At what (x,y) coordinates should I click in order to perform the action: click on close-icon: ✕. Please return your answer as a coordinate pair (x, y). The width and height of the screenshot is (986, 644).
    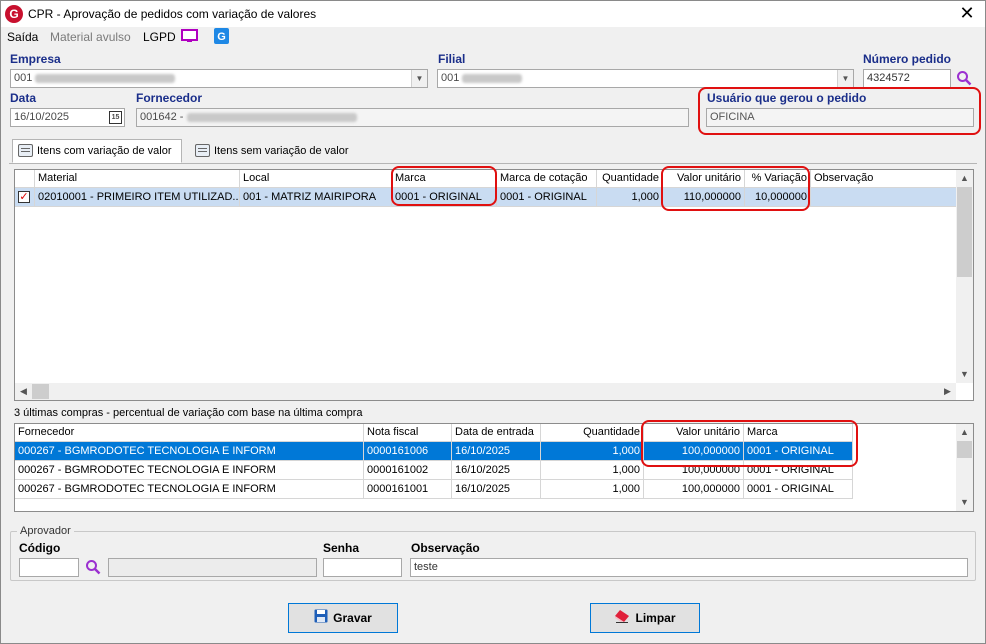
    Looking at the image, I should click on (967, 13).